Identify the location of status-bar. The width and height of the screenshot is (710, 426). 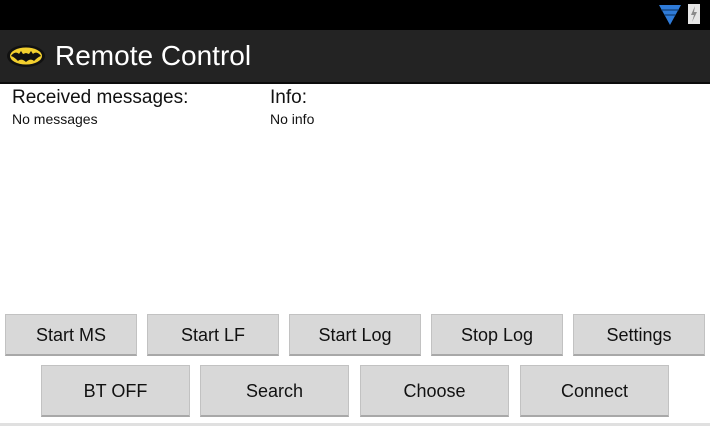
(355, 15).